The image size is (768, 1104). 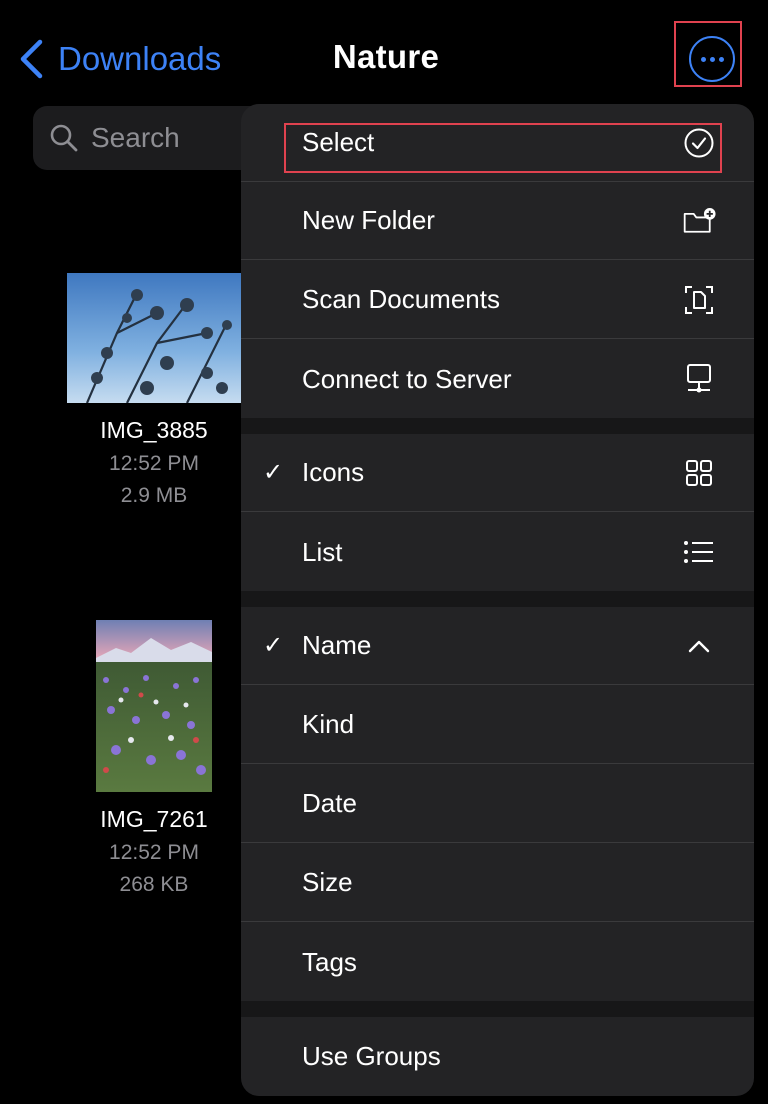 What do you see at coordinates (497, 962) in the screenshot?
I see `menu-item-sort-tags: Tags` at bounding box center [497, 962].